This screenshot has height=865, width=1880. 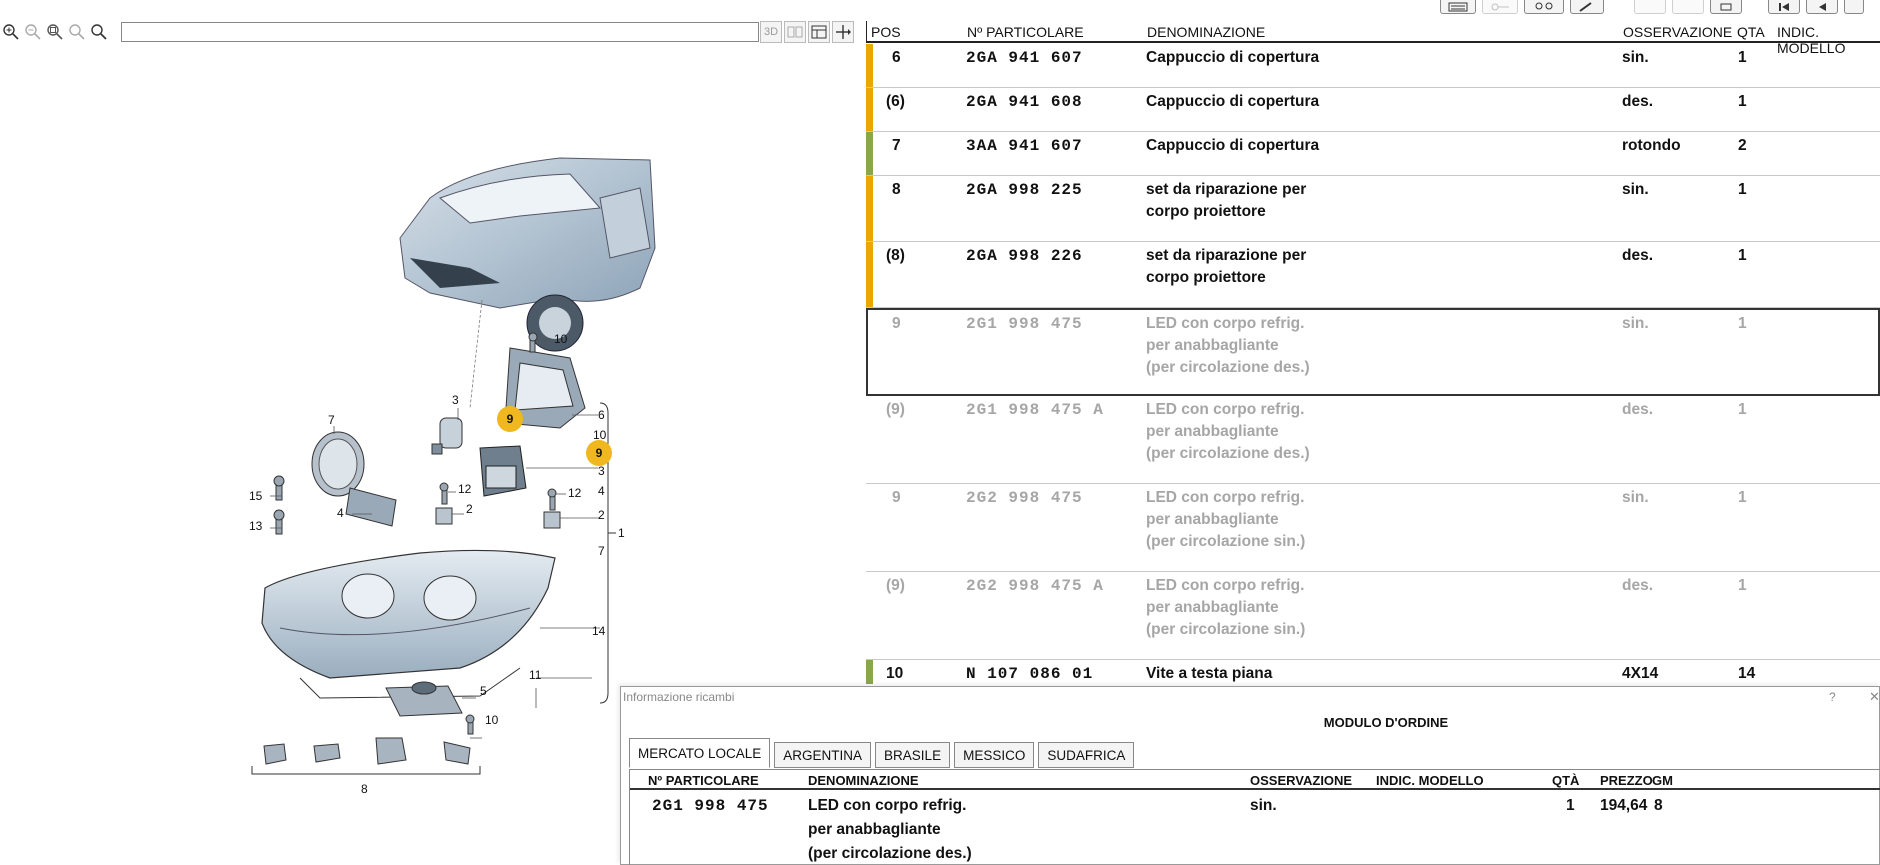 What do you see at coordinates (601, 551) in the screenshot?
I see `callout-7b: 7` at bounding box center [601, 551].